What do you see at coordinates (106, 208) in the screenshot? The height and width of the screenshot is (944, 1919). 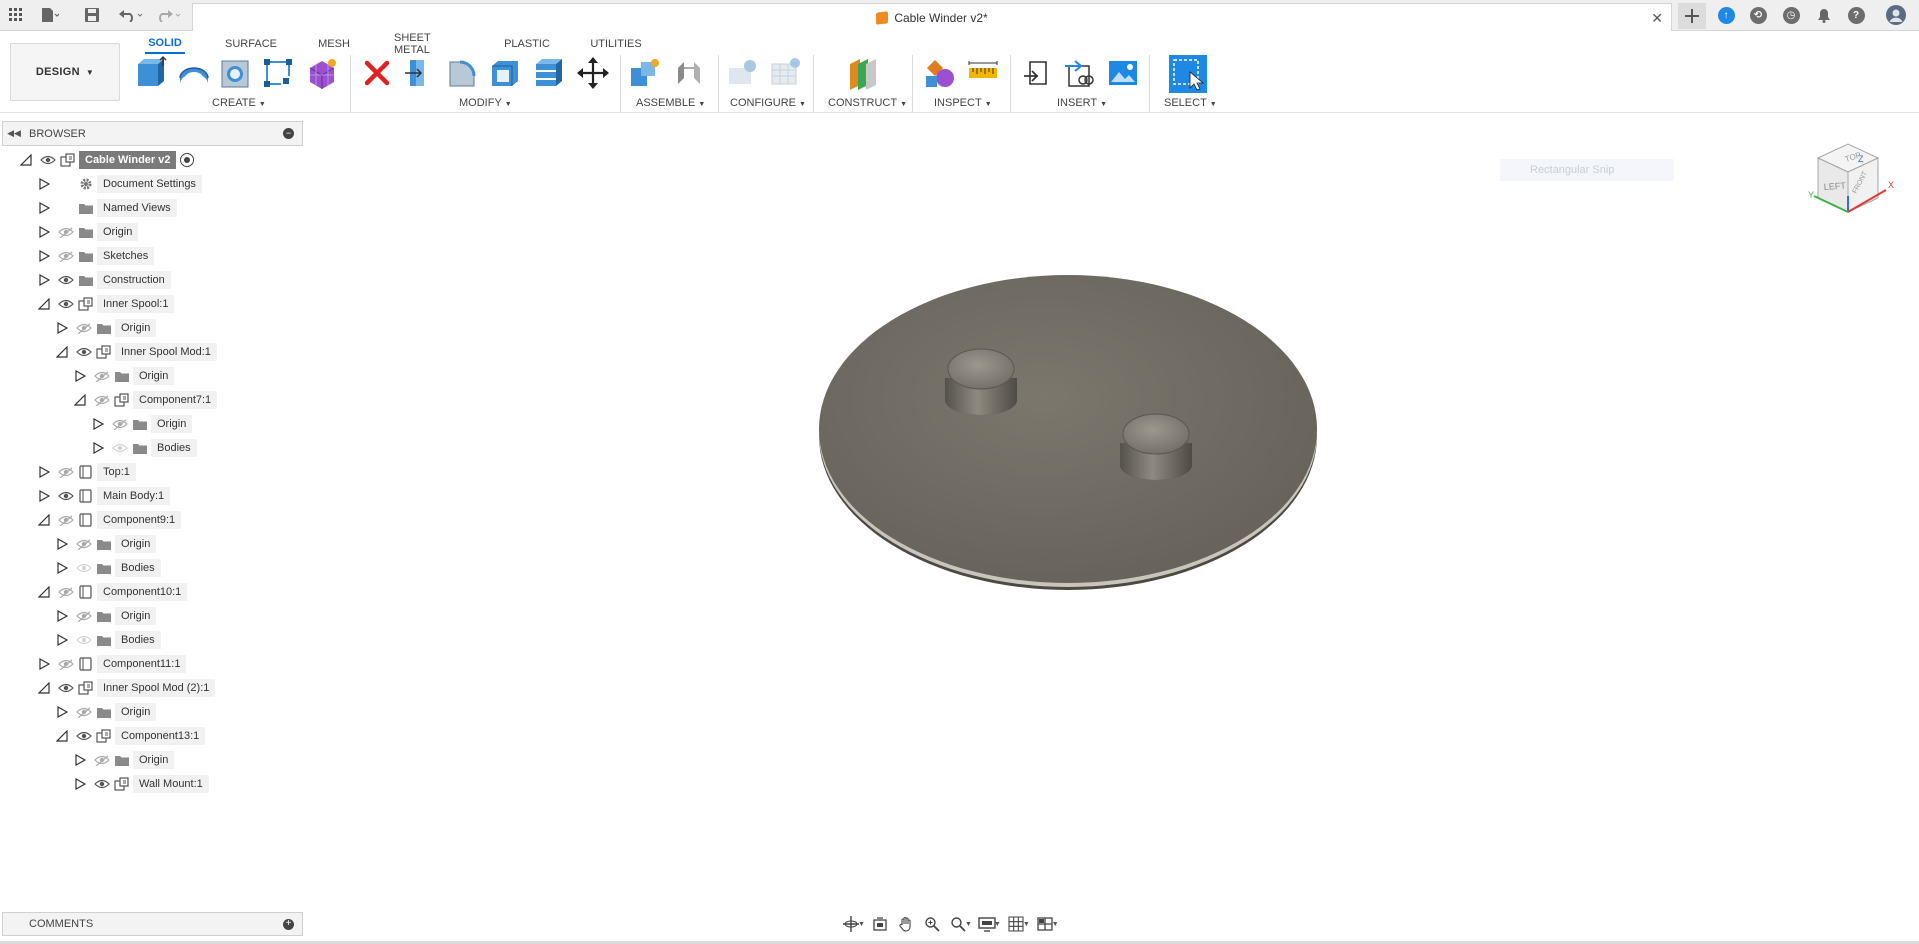 I see `browser-folder-item: Named Views` at bounding box center [106, 208].